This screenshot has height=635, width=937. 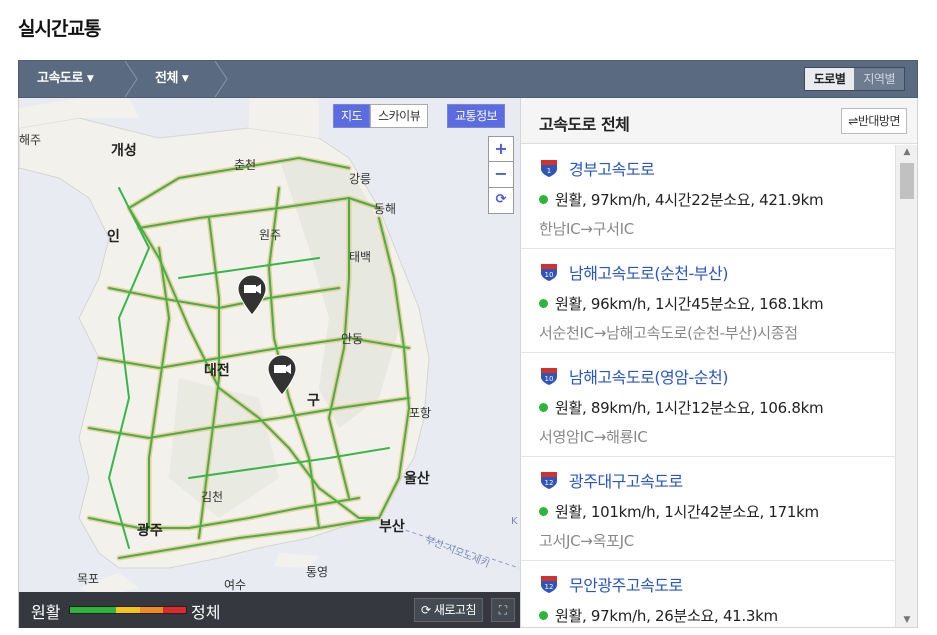 I want to click on route-name-link: 무안광주고속도로, so click(x=626, y=584).